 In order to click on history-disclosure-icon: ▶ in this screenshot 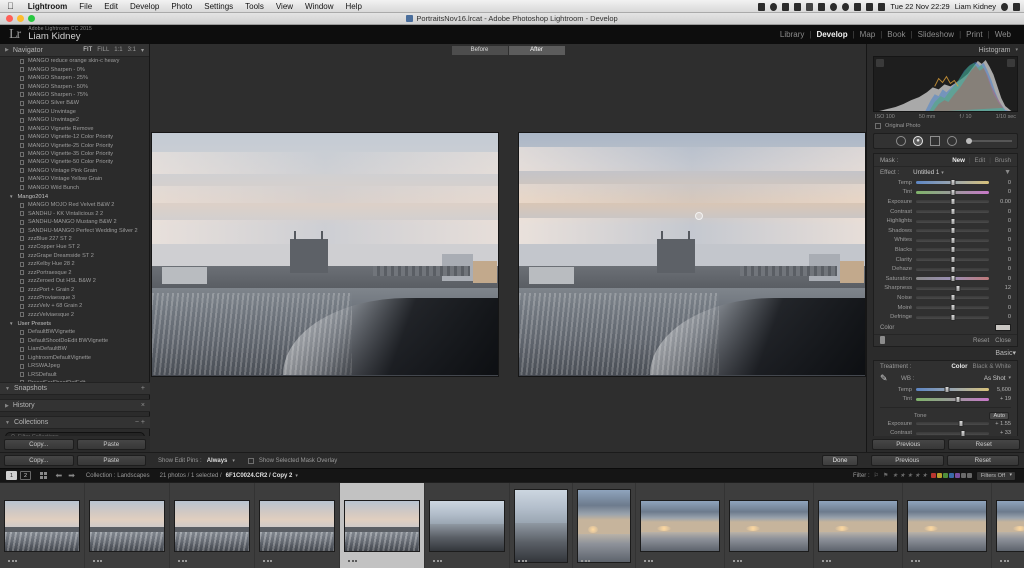, I will do `click(7, 406)`.